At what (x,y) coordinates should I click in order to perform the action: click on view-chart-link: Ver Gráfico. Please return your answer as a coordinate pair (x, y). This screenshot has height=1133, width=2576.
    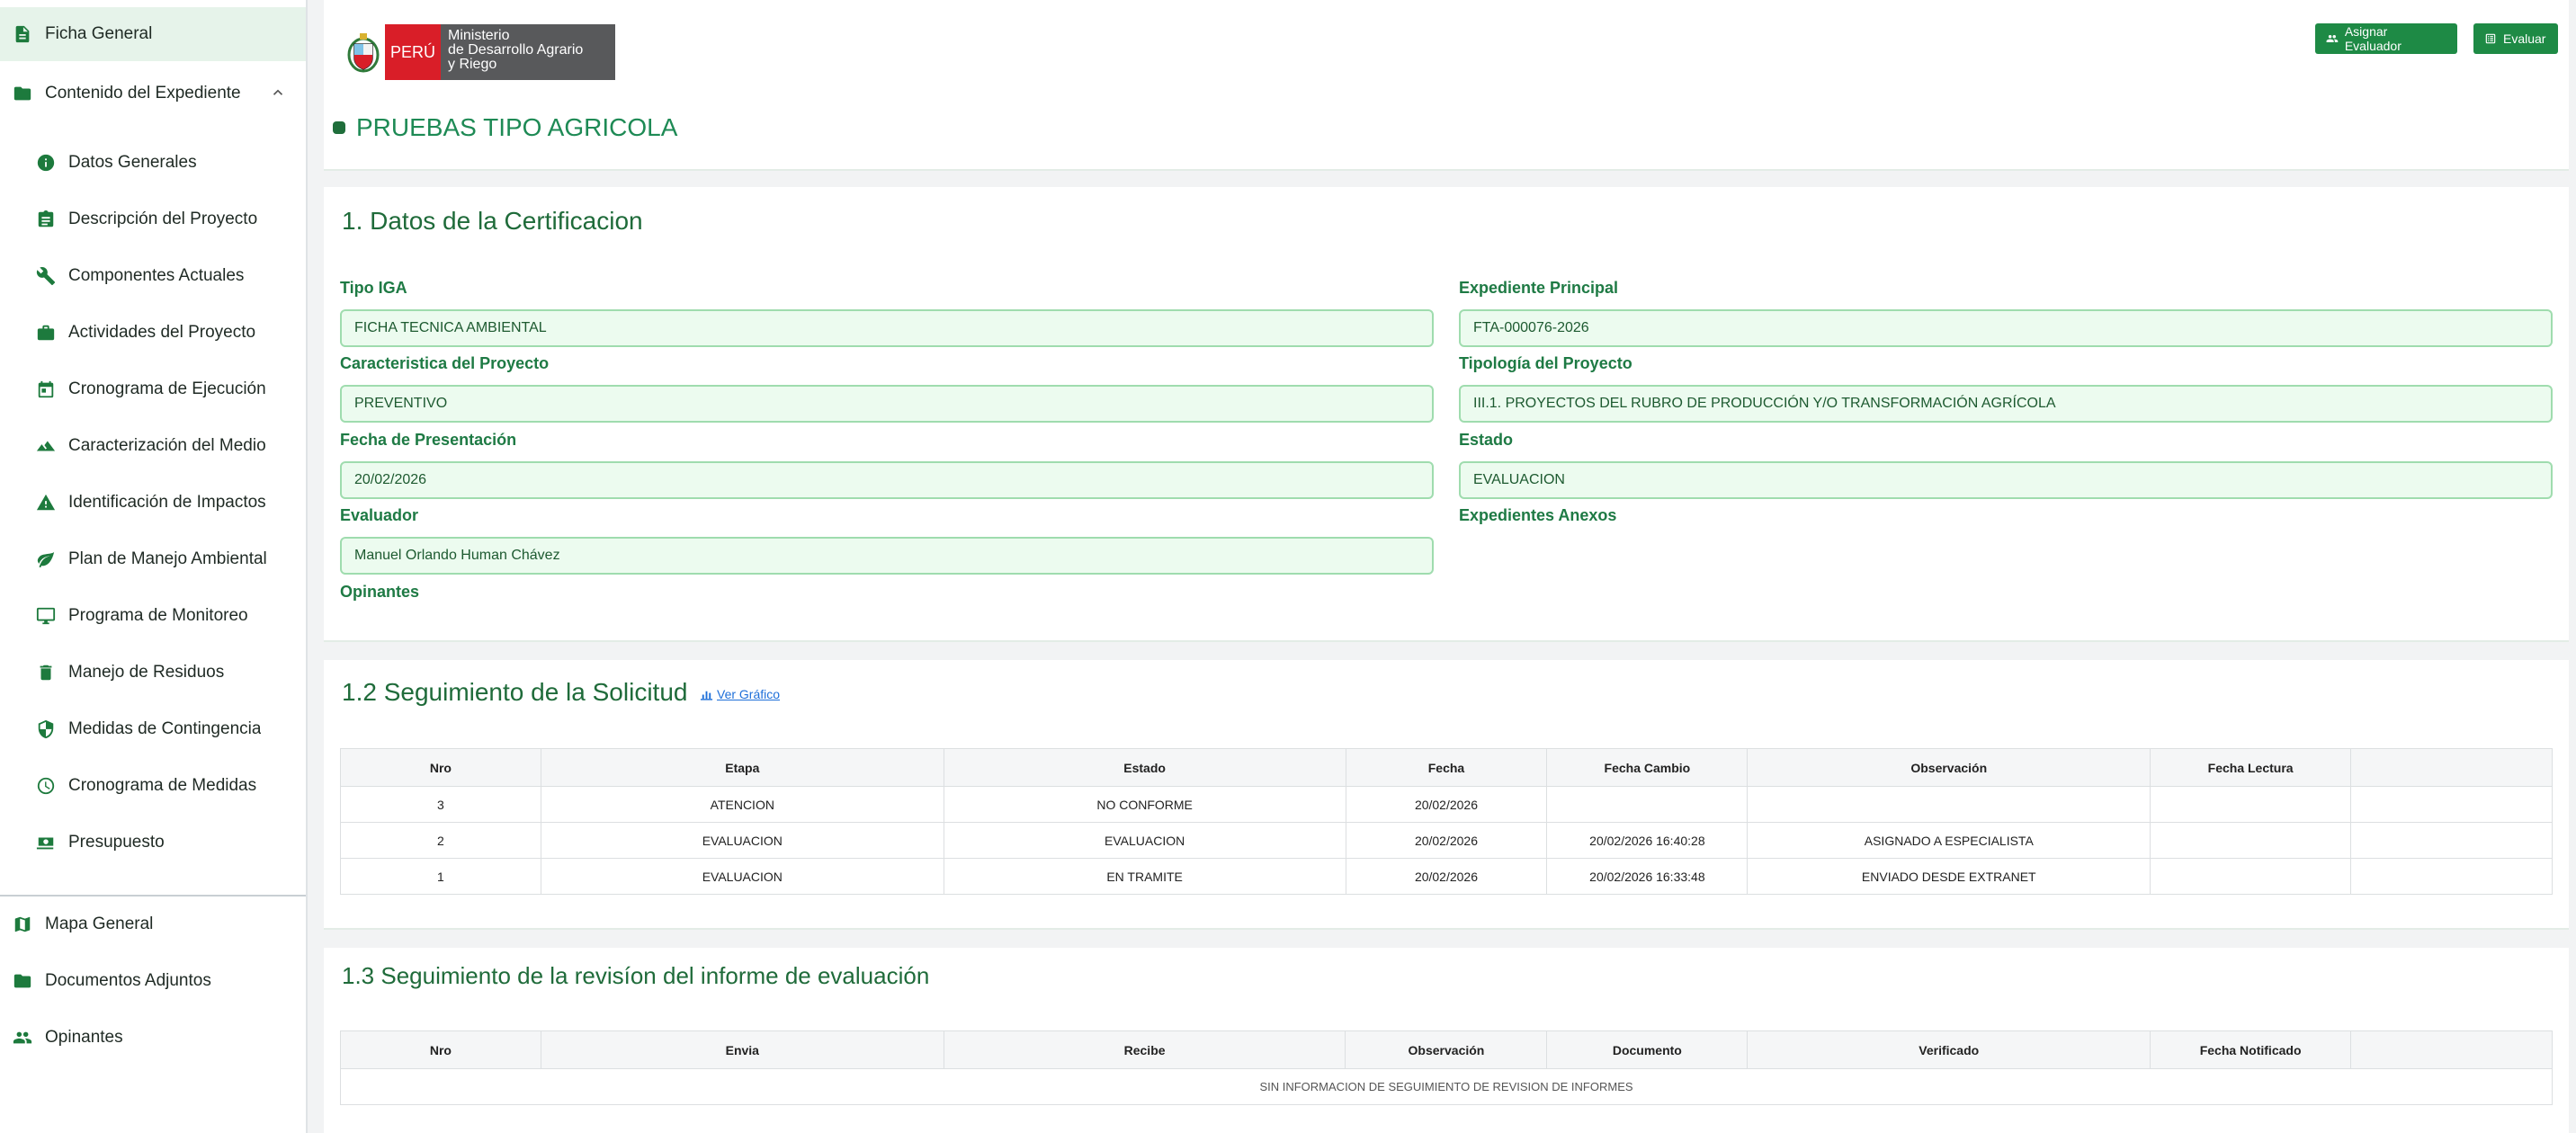
    Looking at the image, I should click on (740, 694).